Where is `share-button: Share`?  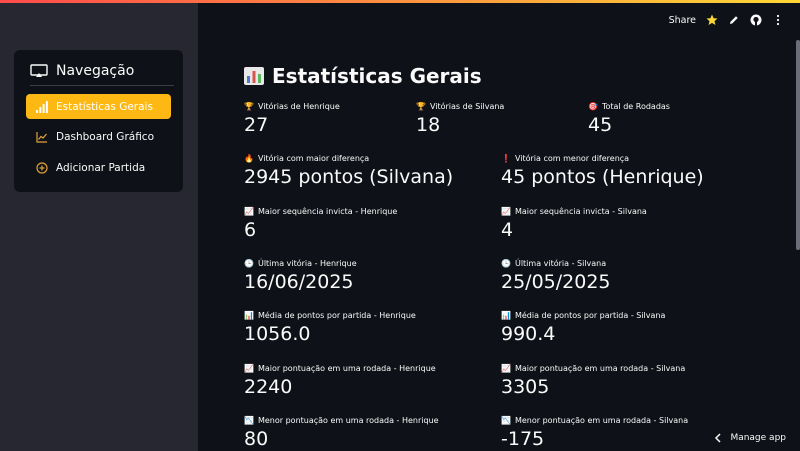
share-button: Share is located at coordinates (682, 20).